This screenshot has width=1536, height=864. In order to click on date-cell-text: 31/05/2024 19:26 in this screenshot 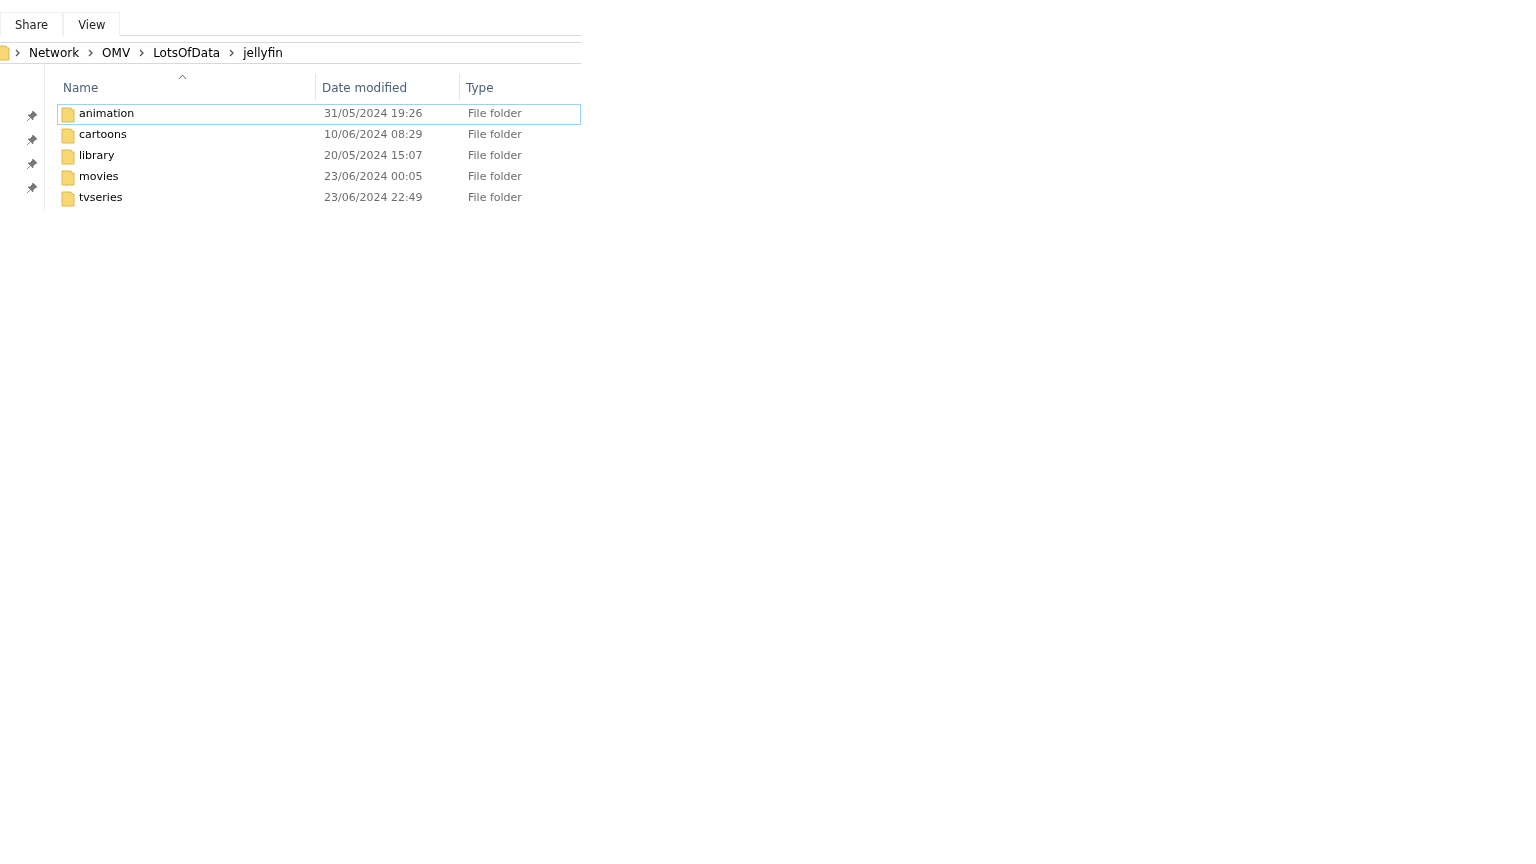, I will do `click(373, 114)`.